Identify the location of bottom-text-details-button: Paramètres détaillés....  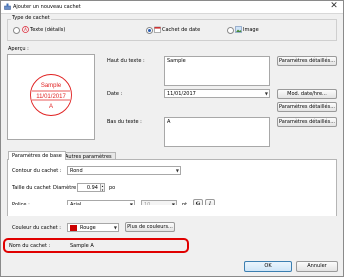
(307, 122).